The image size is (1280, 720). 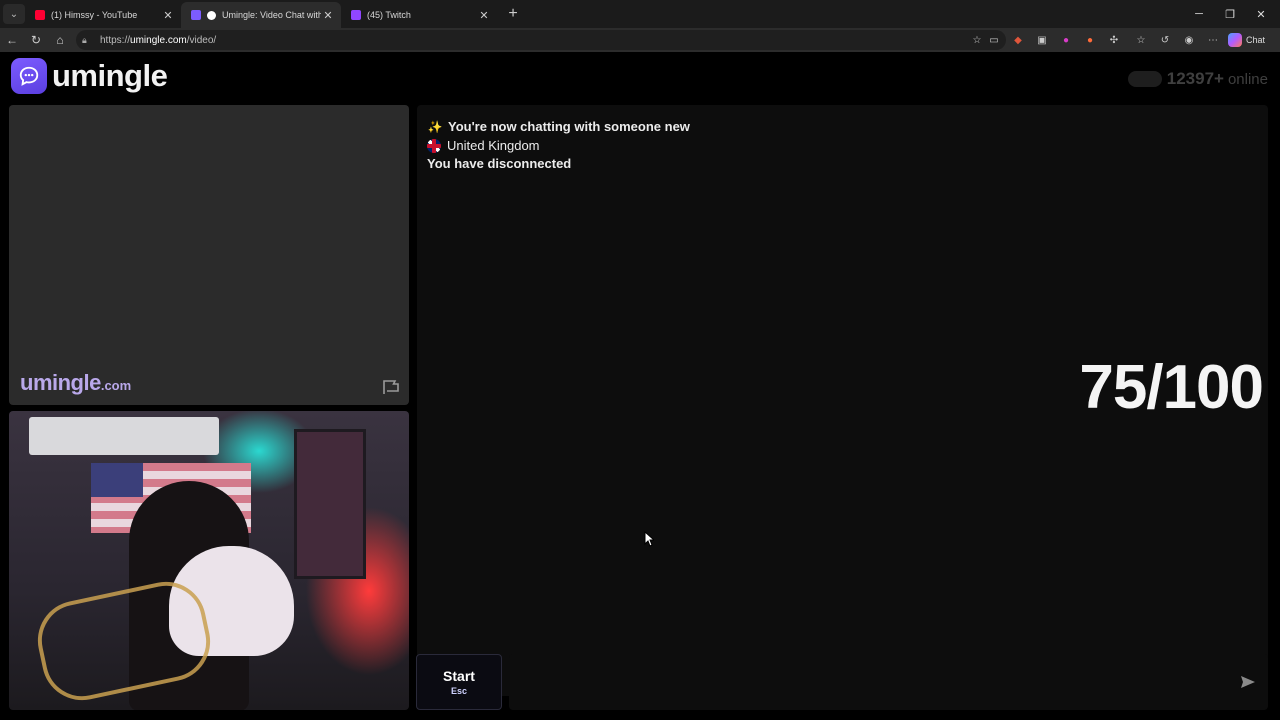 I want to click on copilot-chat-button: Chat, so click(x=1246, y=40).